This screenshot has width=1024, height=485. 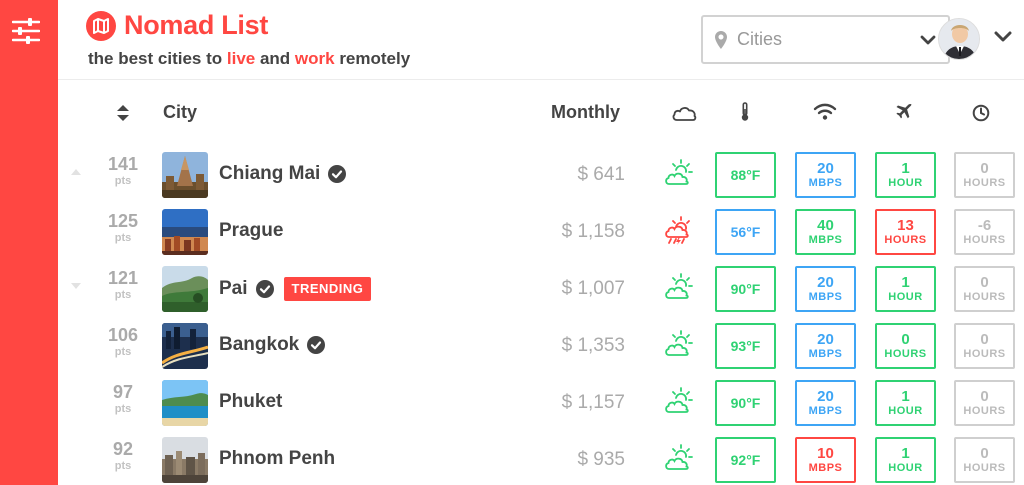 What do you see at coordinates (760, 39) in the screenshot?
I see `city-search-value: Cities` at bounding box center [760, 39].